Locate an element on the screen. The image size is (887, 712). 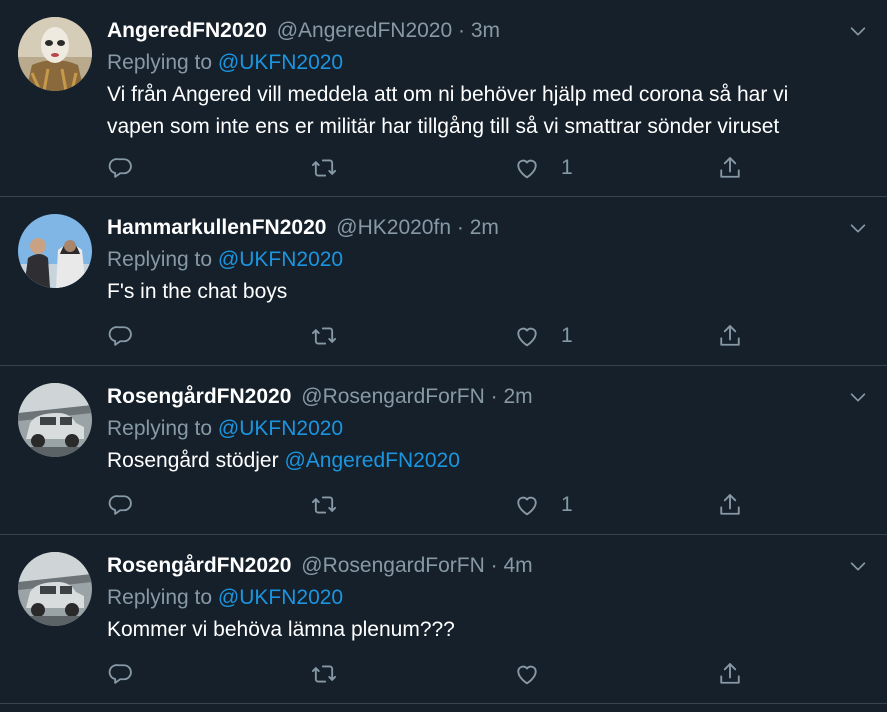
like-button is located at coordinates (527, 674).